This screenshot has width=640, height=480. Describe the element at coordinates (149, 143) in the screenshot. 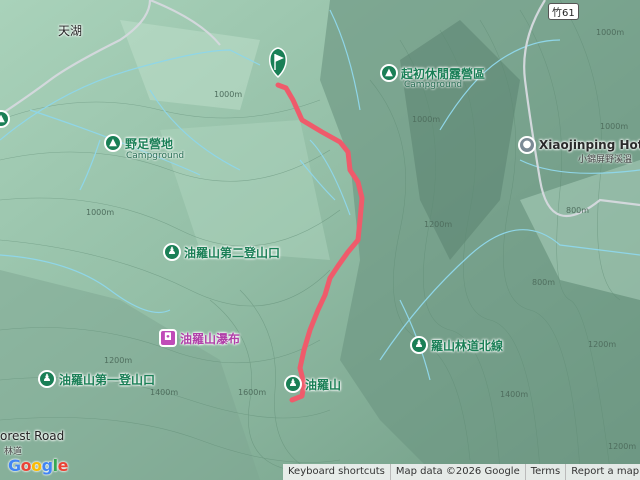

I see `place-label: 野足營地` at that location.